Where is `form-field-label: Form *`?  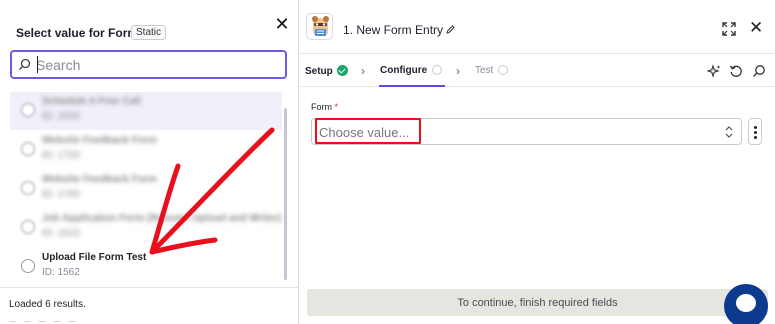 form-field-label: Form * is located at coordinates (324, 107).